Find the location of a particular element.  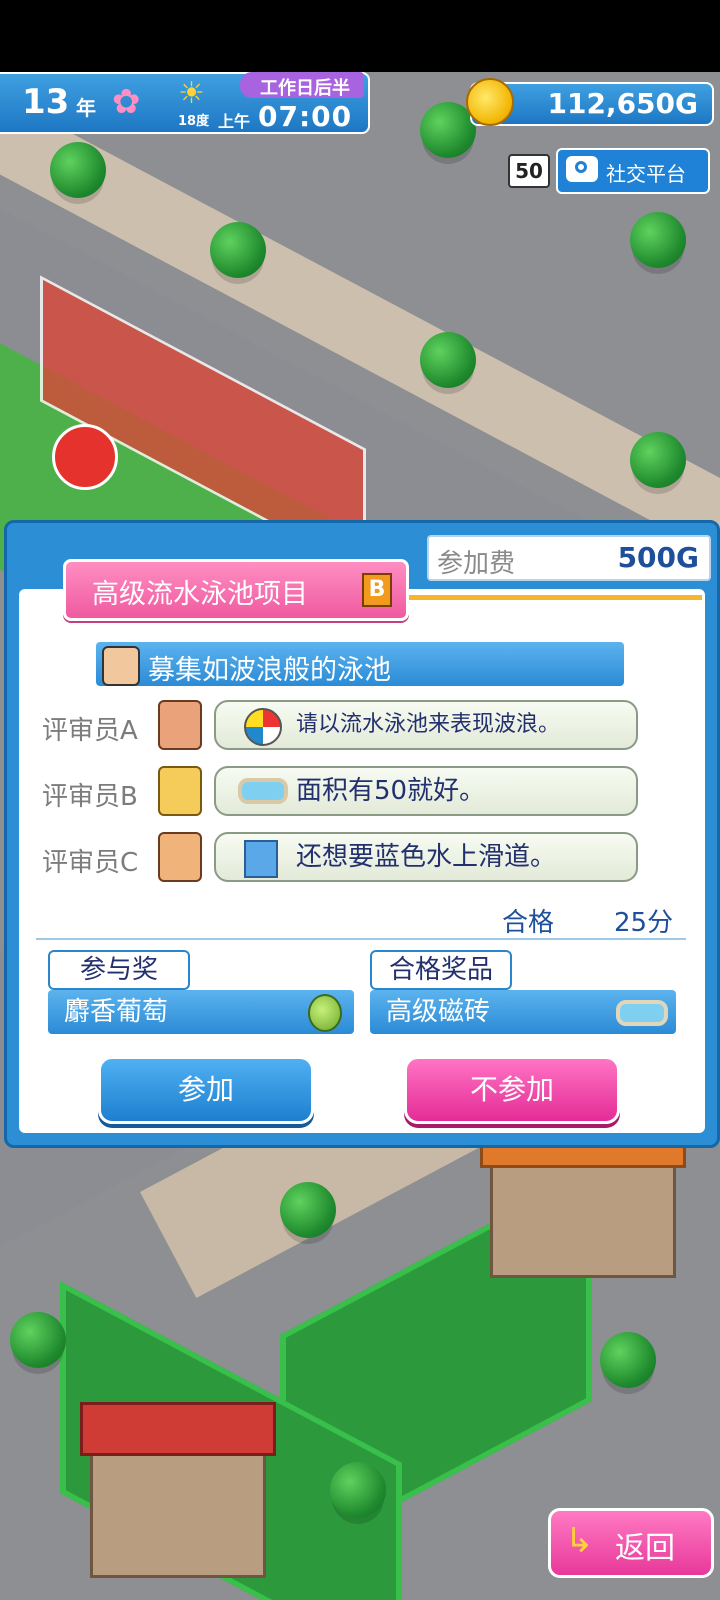

period-badge: 工作日后半 is located at coordinates (302, 85).